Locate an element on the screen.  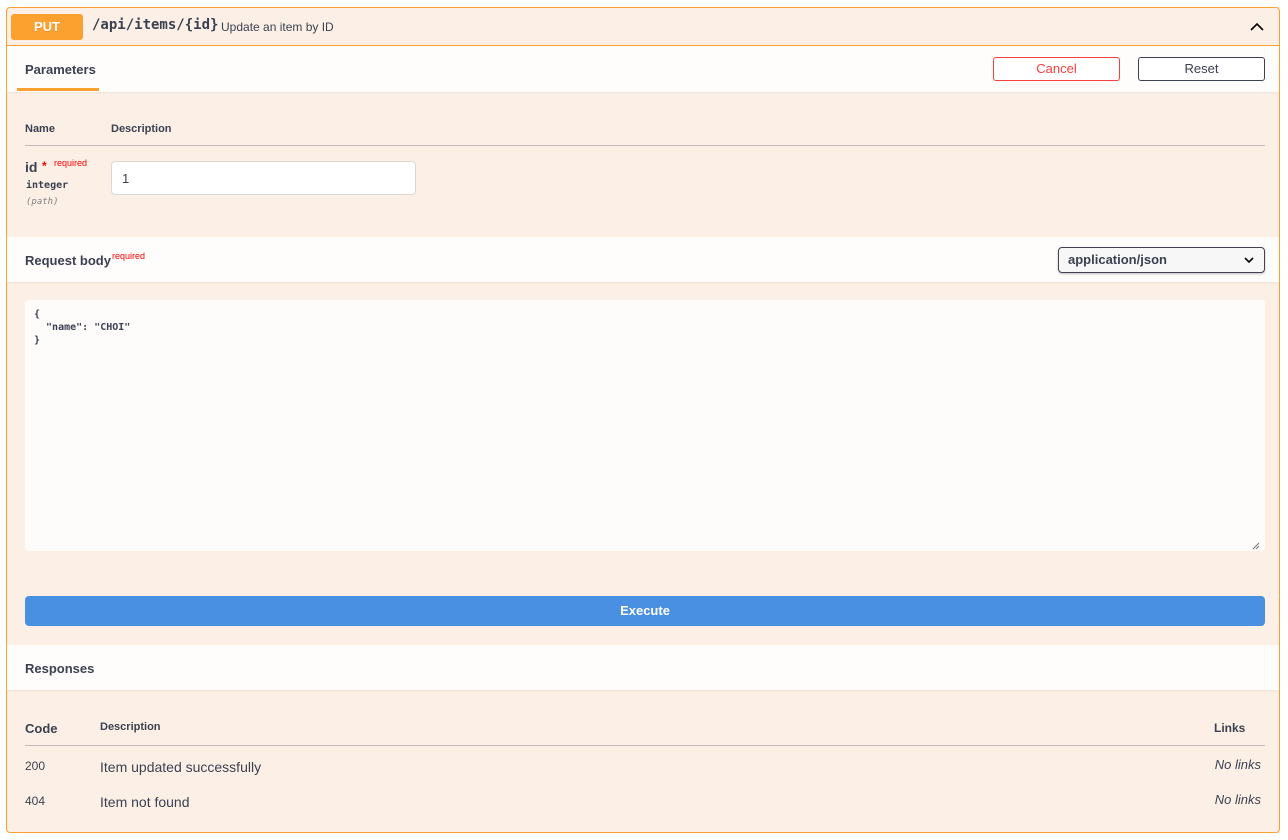
operation-path: /api/items/{id} is located at coordinates (155, 25).